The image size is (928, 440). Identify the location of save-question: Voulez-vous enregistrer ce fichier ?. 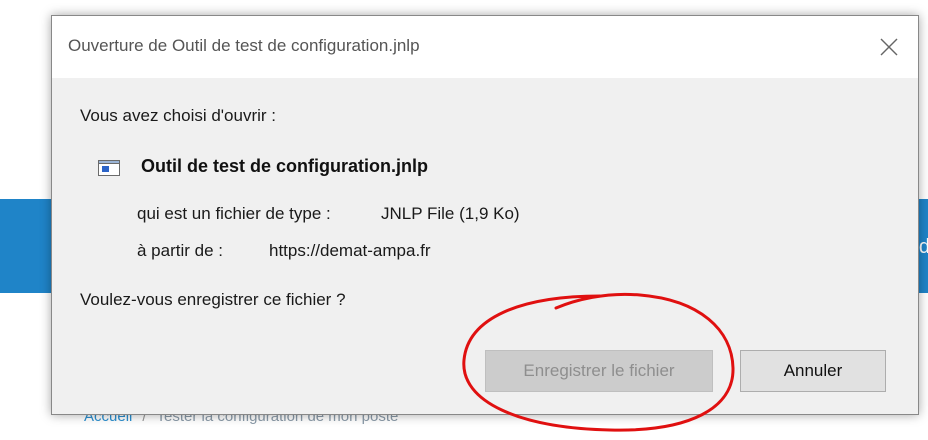
(213, 299).